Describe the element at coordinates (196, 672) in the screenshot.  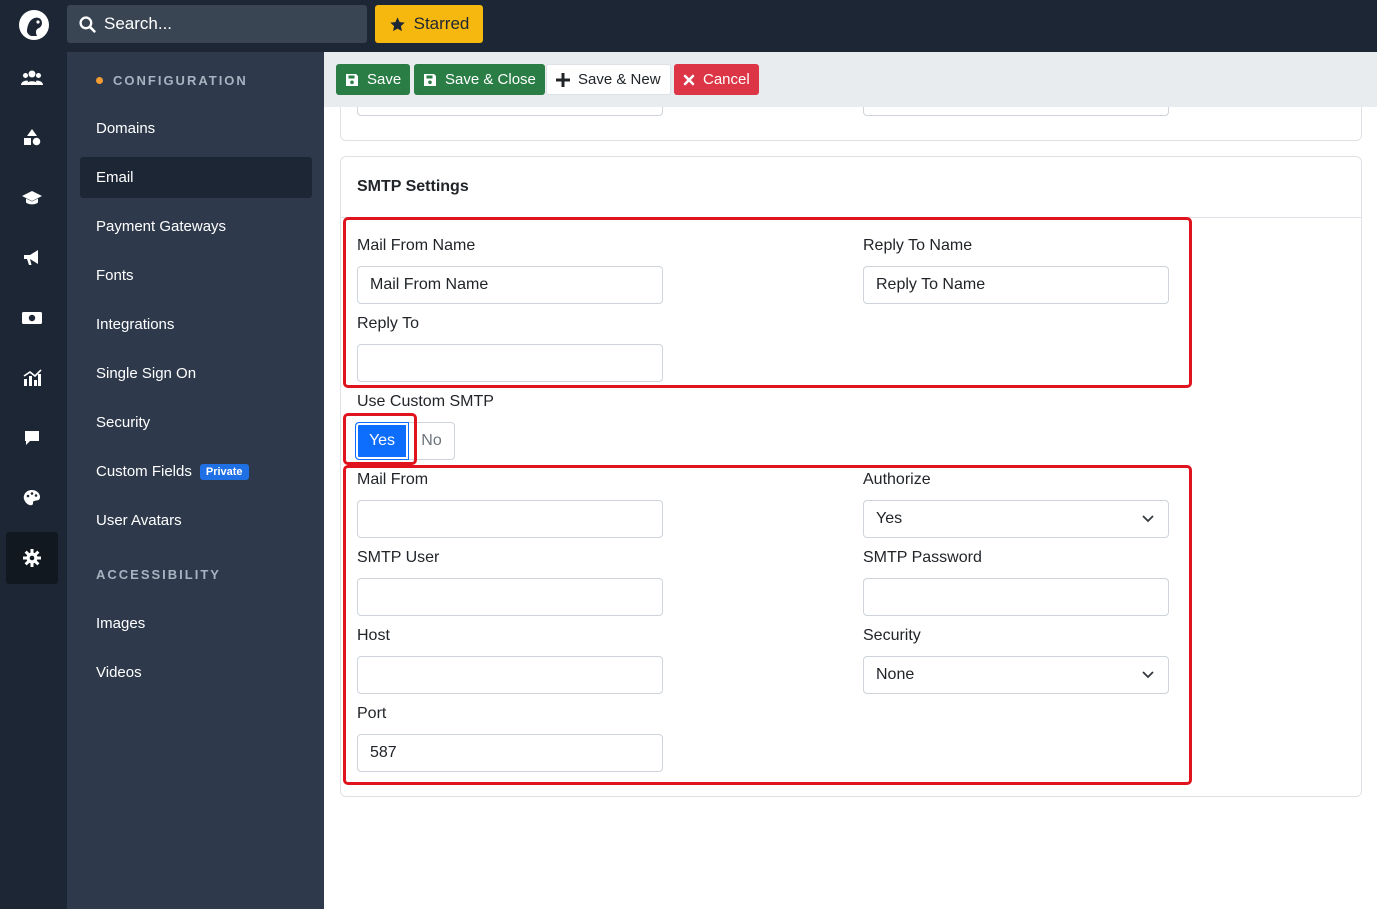
I see `sidebar-item-videos: Videos` at that location.